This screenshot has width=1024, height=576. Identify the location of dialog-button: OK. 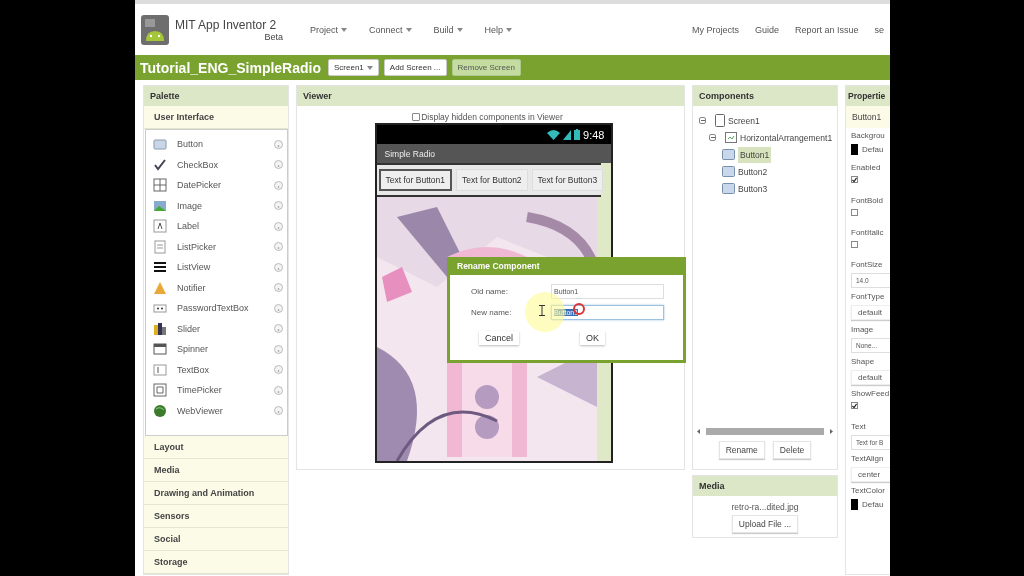
(592, 338).